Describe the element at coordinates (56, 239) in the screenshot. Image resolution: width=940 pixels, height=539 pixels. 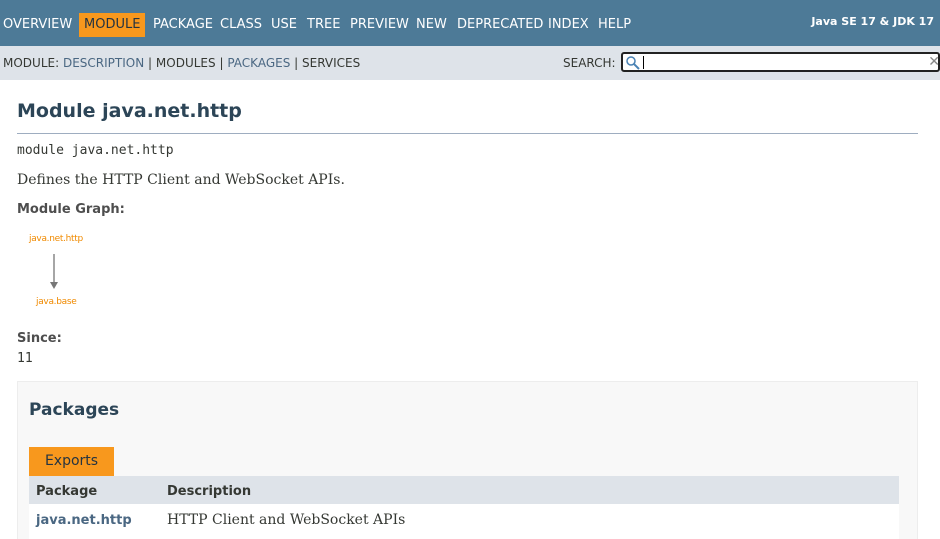
I see `graph-node-java-net-http: java.net.http` at that location.